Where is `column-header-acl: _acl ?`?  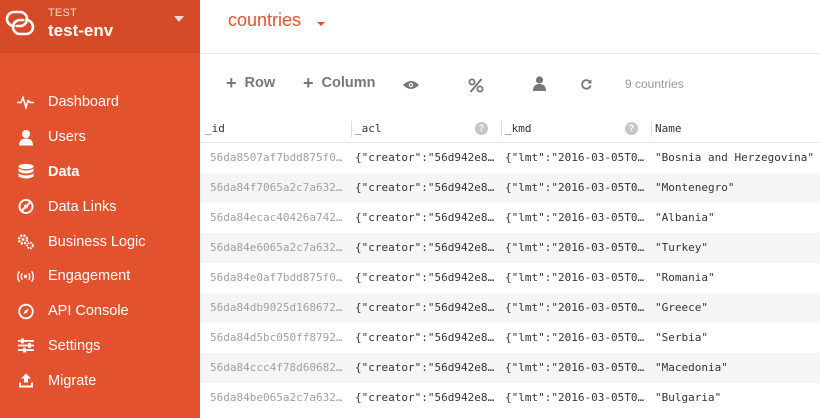 column-header-acl: _acl ? is located at coordinates (423, 129).